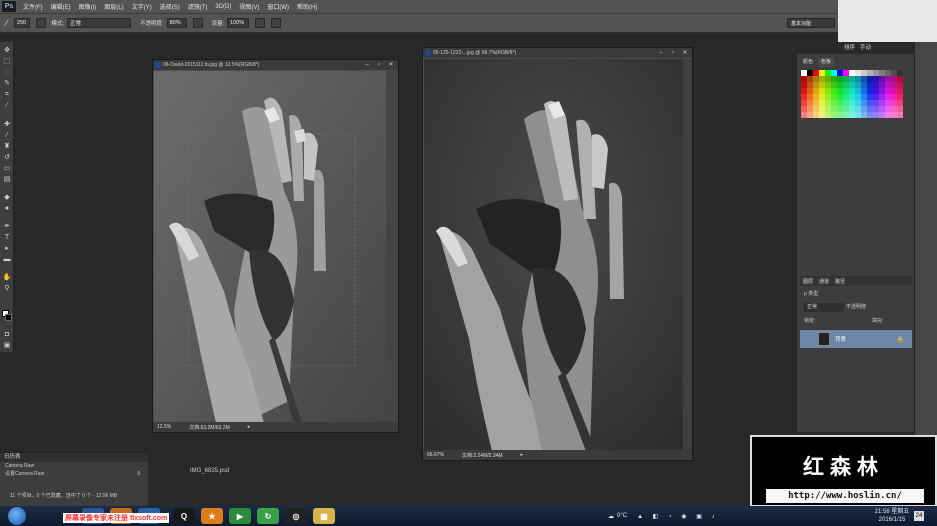 Image resolution: width=937 pixels, height=526 pixels. I want to click on menu-layer: 图层(L), so click(113, 6).